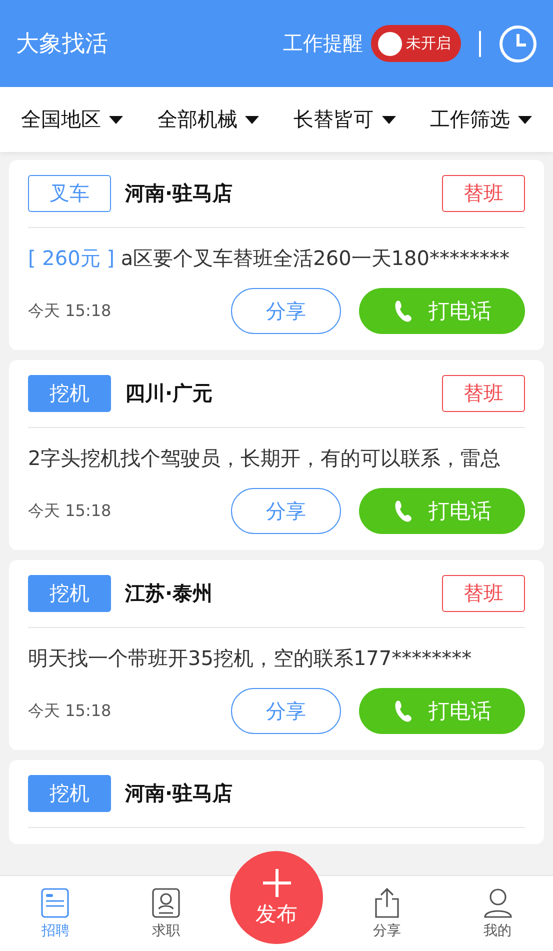  I want to click on nav-tab: 我的, so click(497, 913).